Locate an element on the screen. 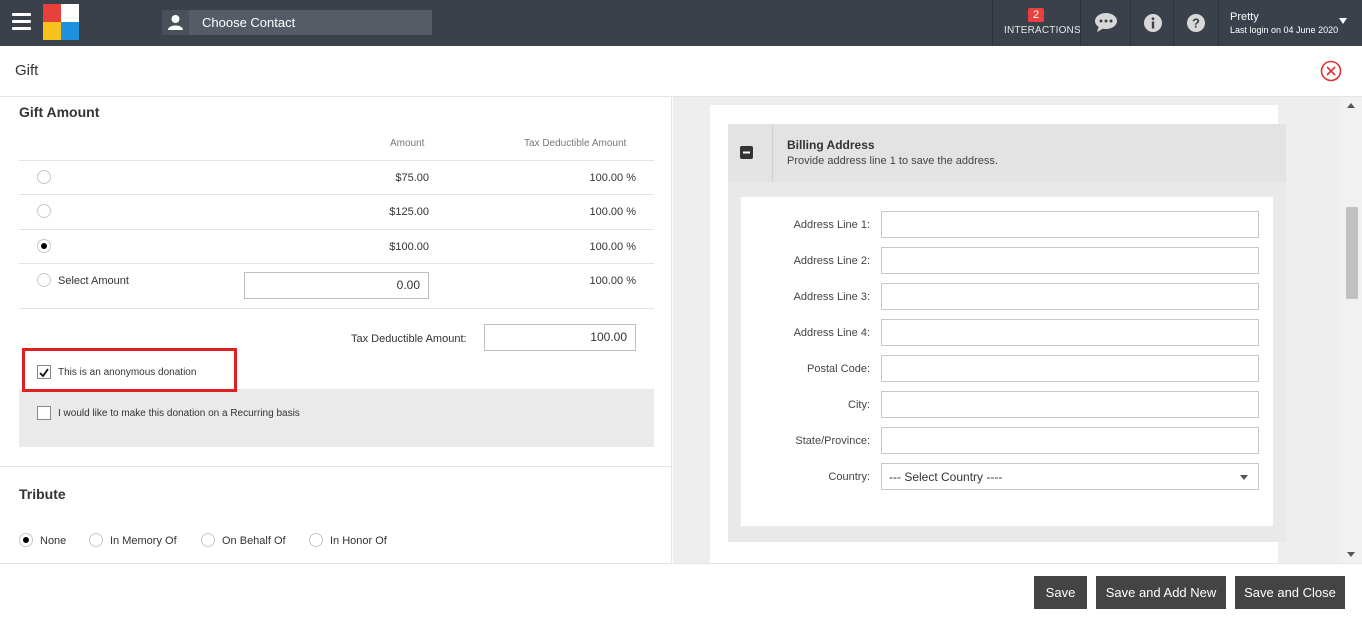 The width and height of the screenshot is (1362, 623). gift-amount-title: Gift Amount is located at coordinates (59, 112).